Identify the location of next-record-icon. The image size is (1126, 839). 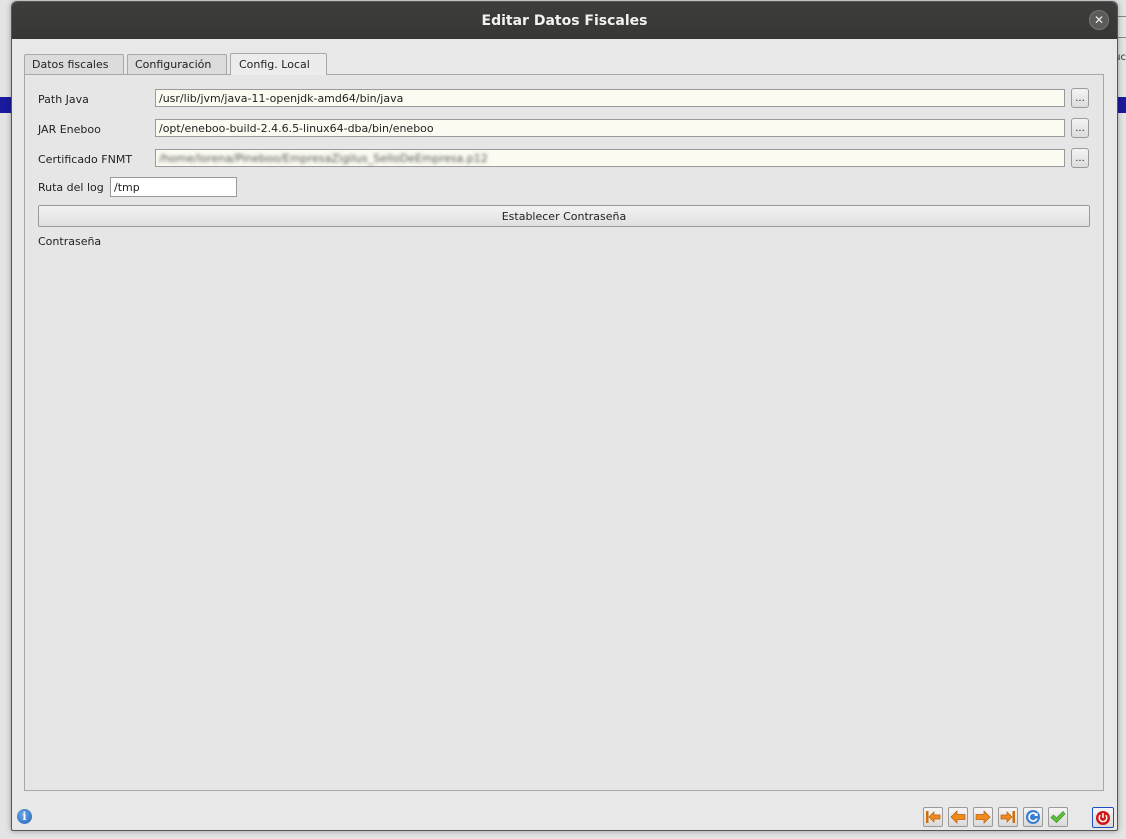
(983, 817).